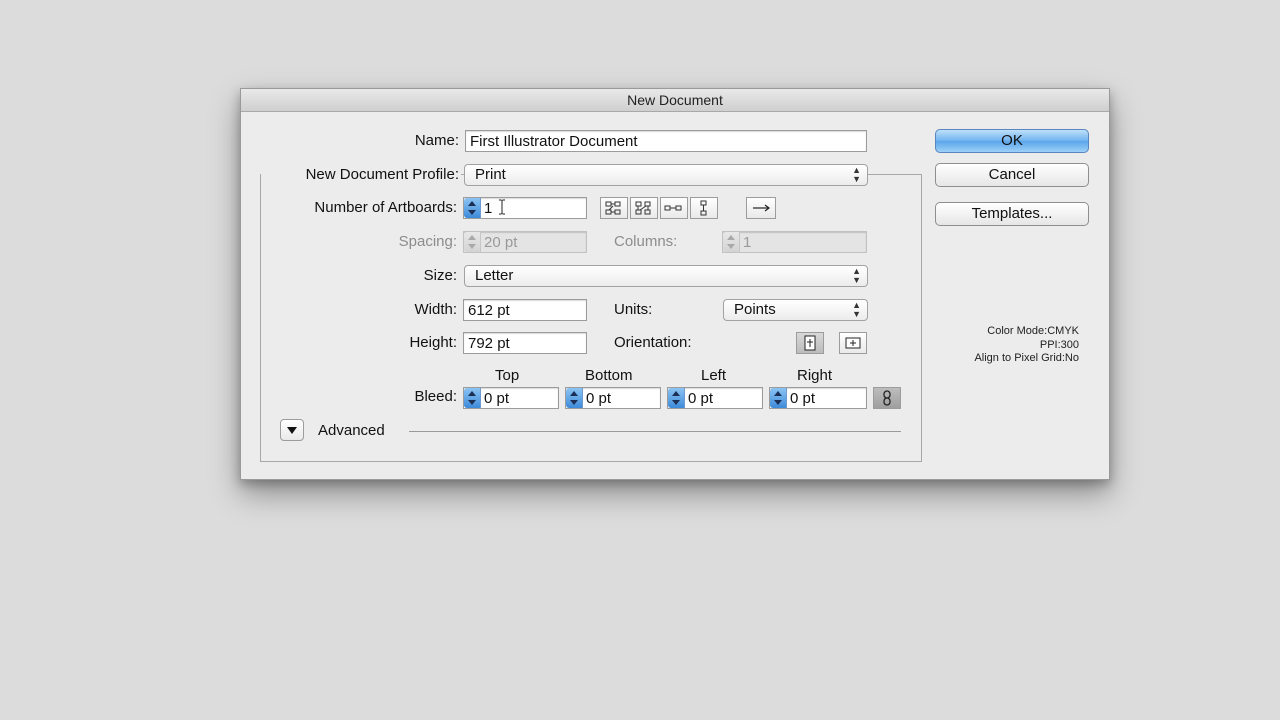 The height and width of the screenshot is (720, 1280). I want to click on pixel-grid-text: Align to Pixel Grid:No, so click(1026, 358).